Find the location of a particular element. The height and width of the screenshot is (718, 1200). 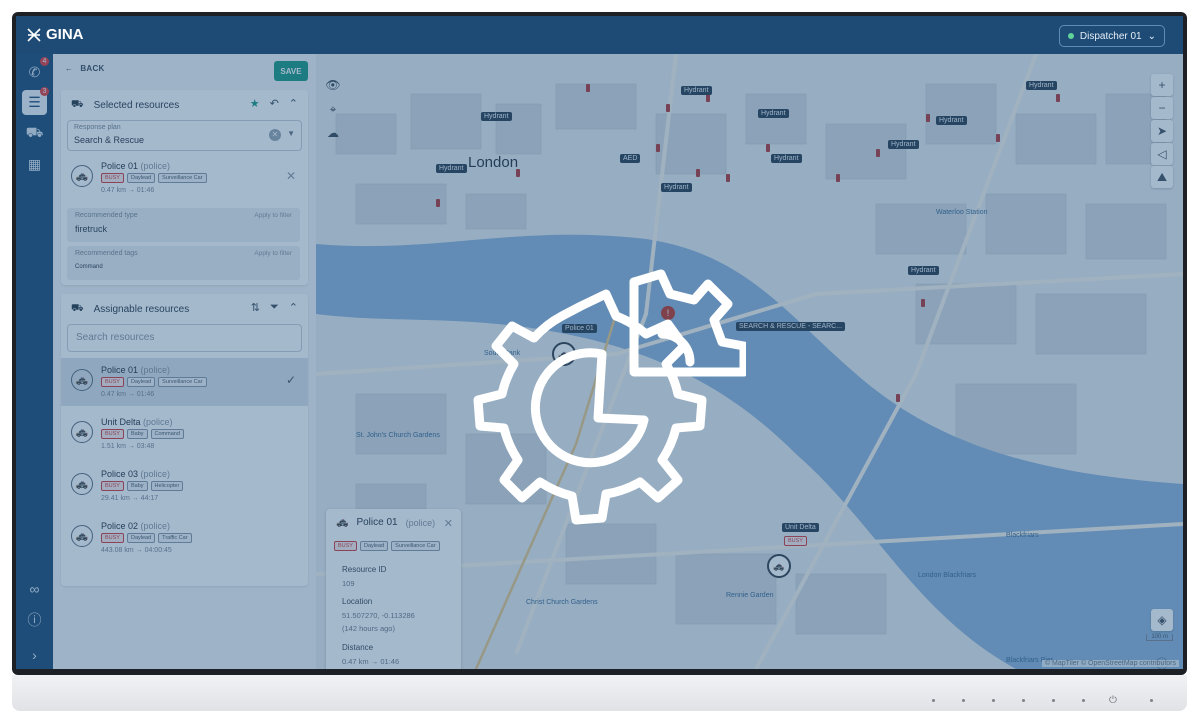

gina-logo-icon is located at coordinates (34, 34).